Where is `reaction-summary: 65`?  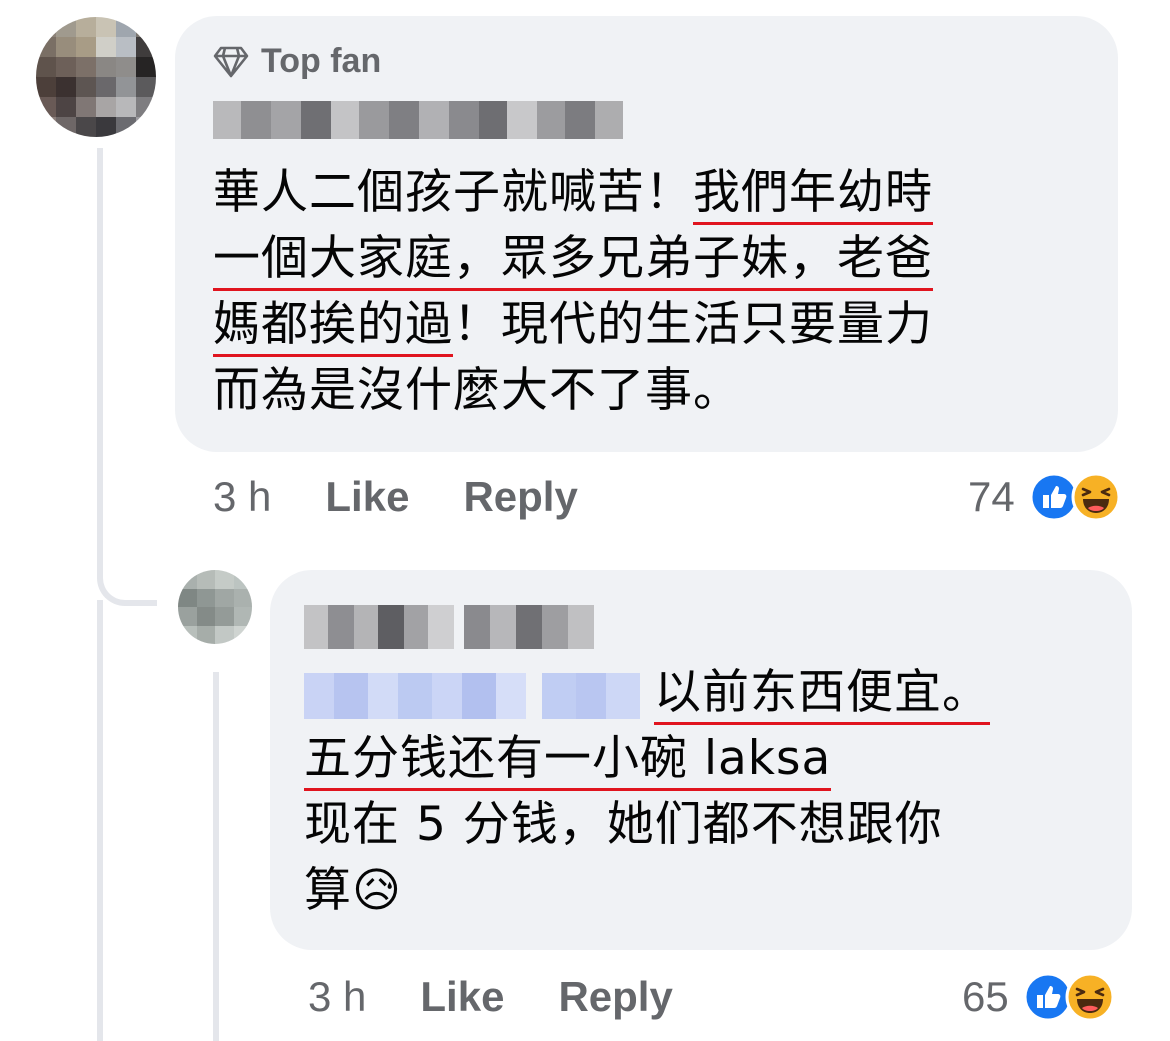 reaction-summary: 65 is located at coordinates (1038, 997).